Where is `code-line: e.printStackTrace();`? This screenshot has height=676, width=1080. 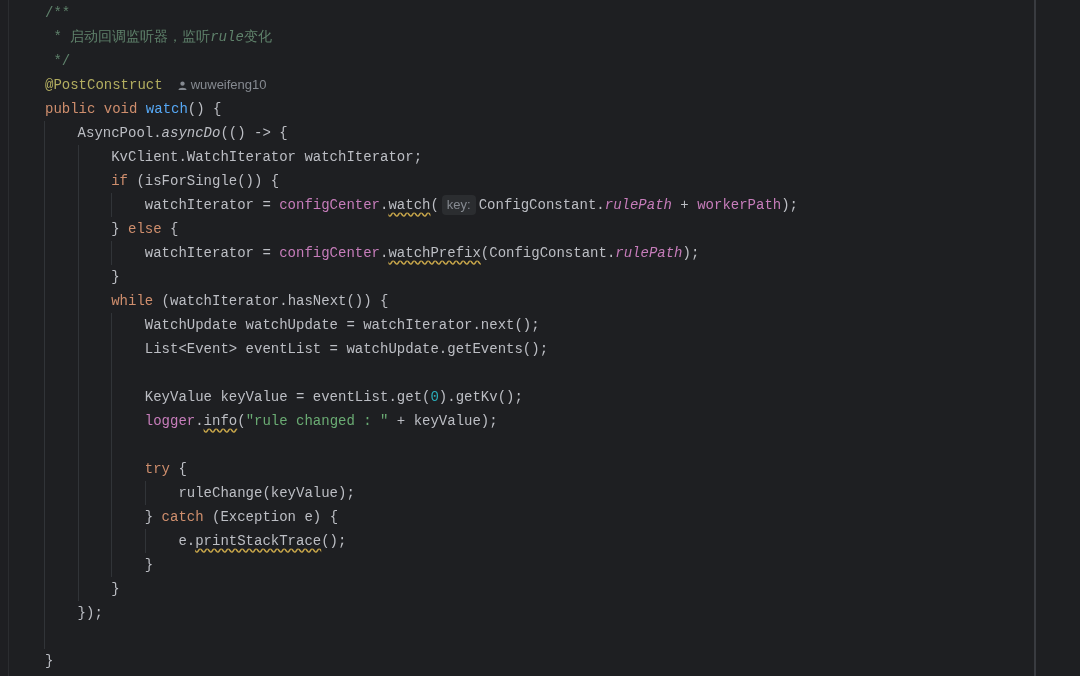 code-line: e.printStackTrace(); is located at coordinates (262, 541).